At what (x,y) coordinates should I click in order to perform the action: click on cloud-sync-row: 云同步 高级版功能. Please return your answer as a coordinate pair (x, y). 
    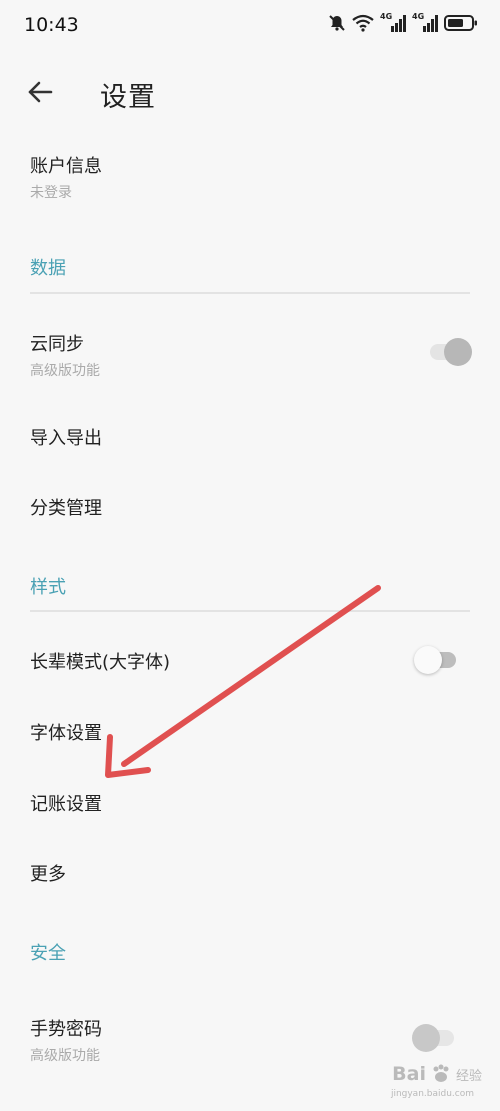
    Looking at the image, I should click on (250, 355).